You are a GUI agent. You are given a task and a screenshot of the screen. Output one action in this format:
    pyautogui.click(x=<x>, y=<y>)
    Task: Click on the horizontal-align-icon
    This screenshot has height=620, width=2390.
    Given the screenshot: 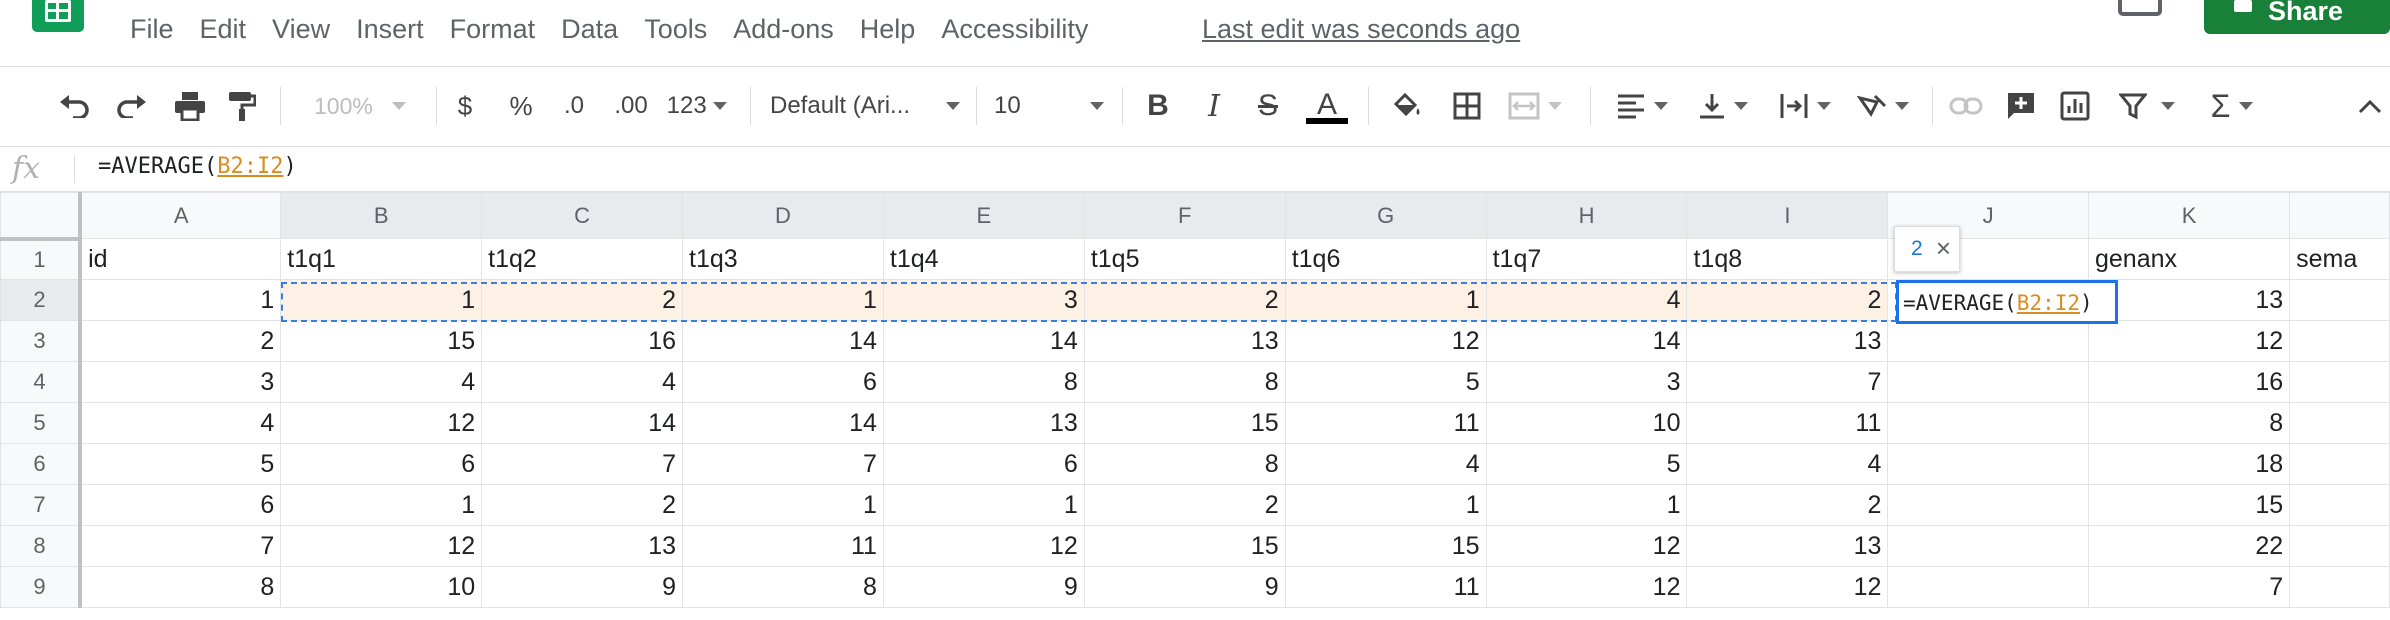 What is the action you would take?
    pyautogui.click(x=1642, y=106)
    